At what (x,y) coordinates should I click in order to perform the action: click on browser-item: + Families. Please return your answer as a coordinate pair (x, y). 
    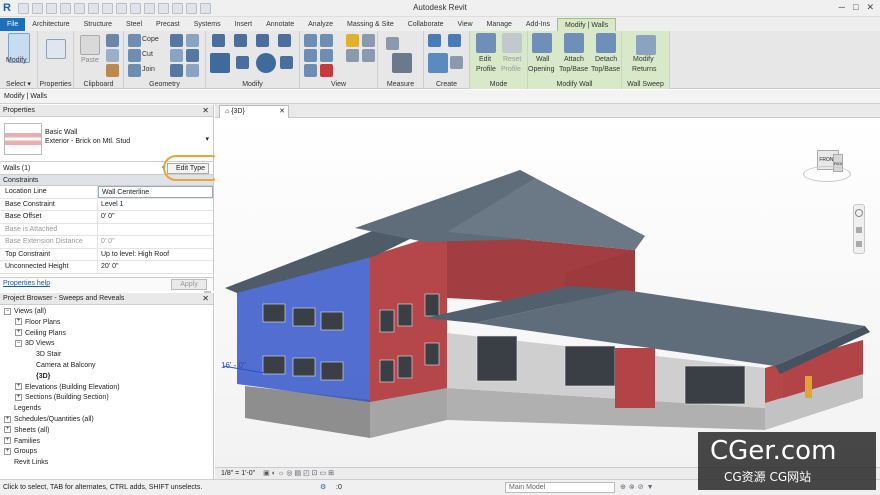
    Looking at the image, I should click on (106, 442).